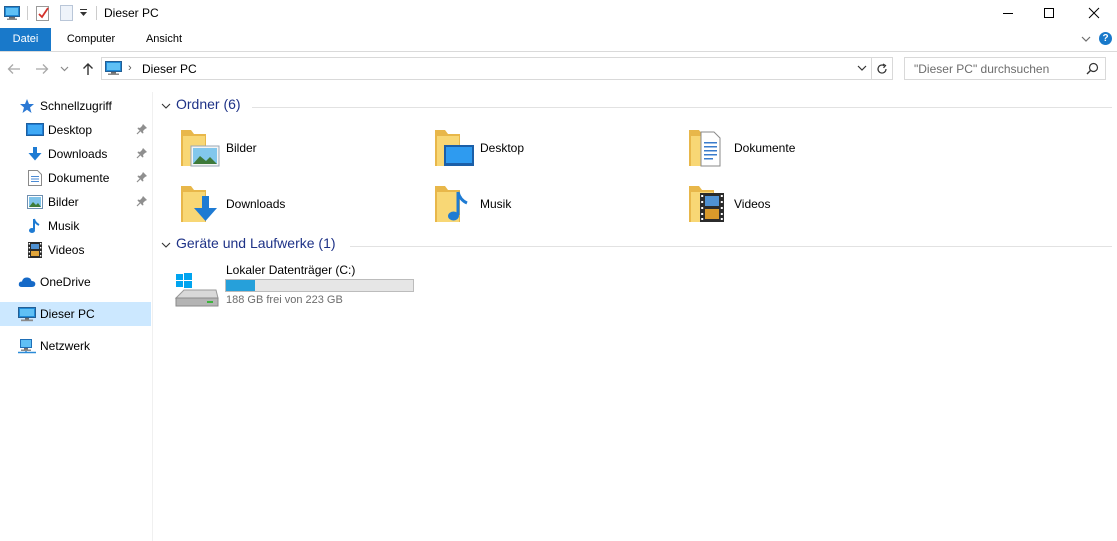 Image resolution: width=1117 pixels, height=541 pixels. Describe the element at coordinates (502, 148) in the screenshot. I see `folder-label: Desktop` at that location.